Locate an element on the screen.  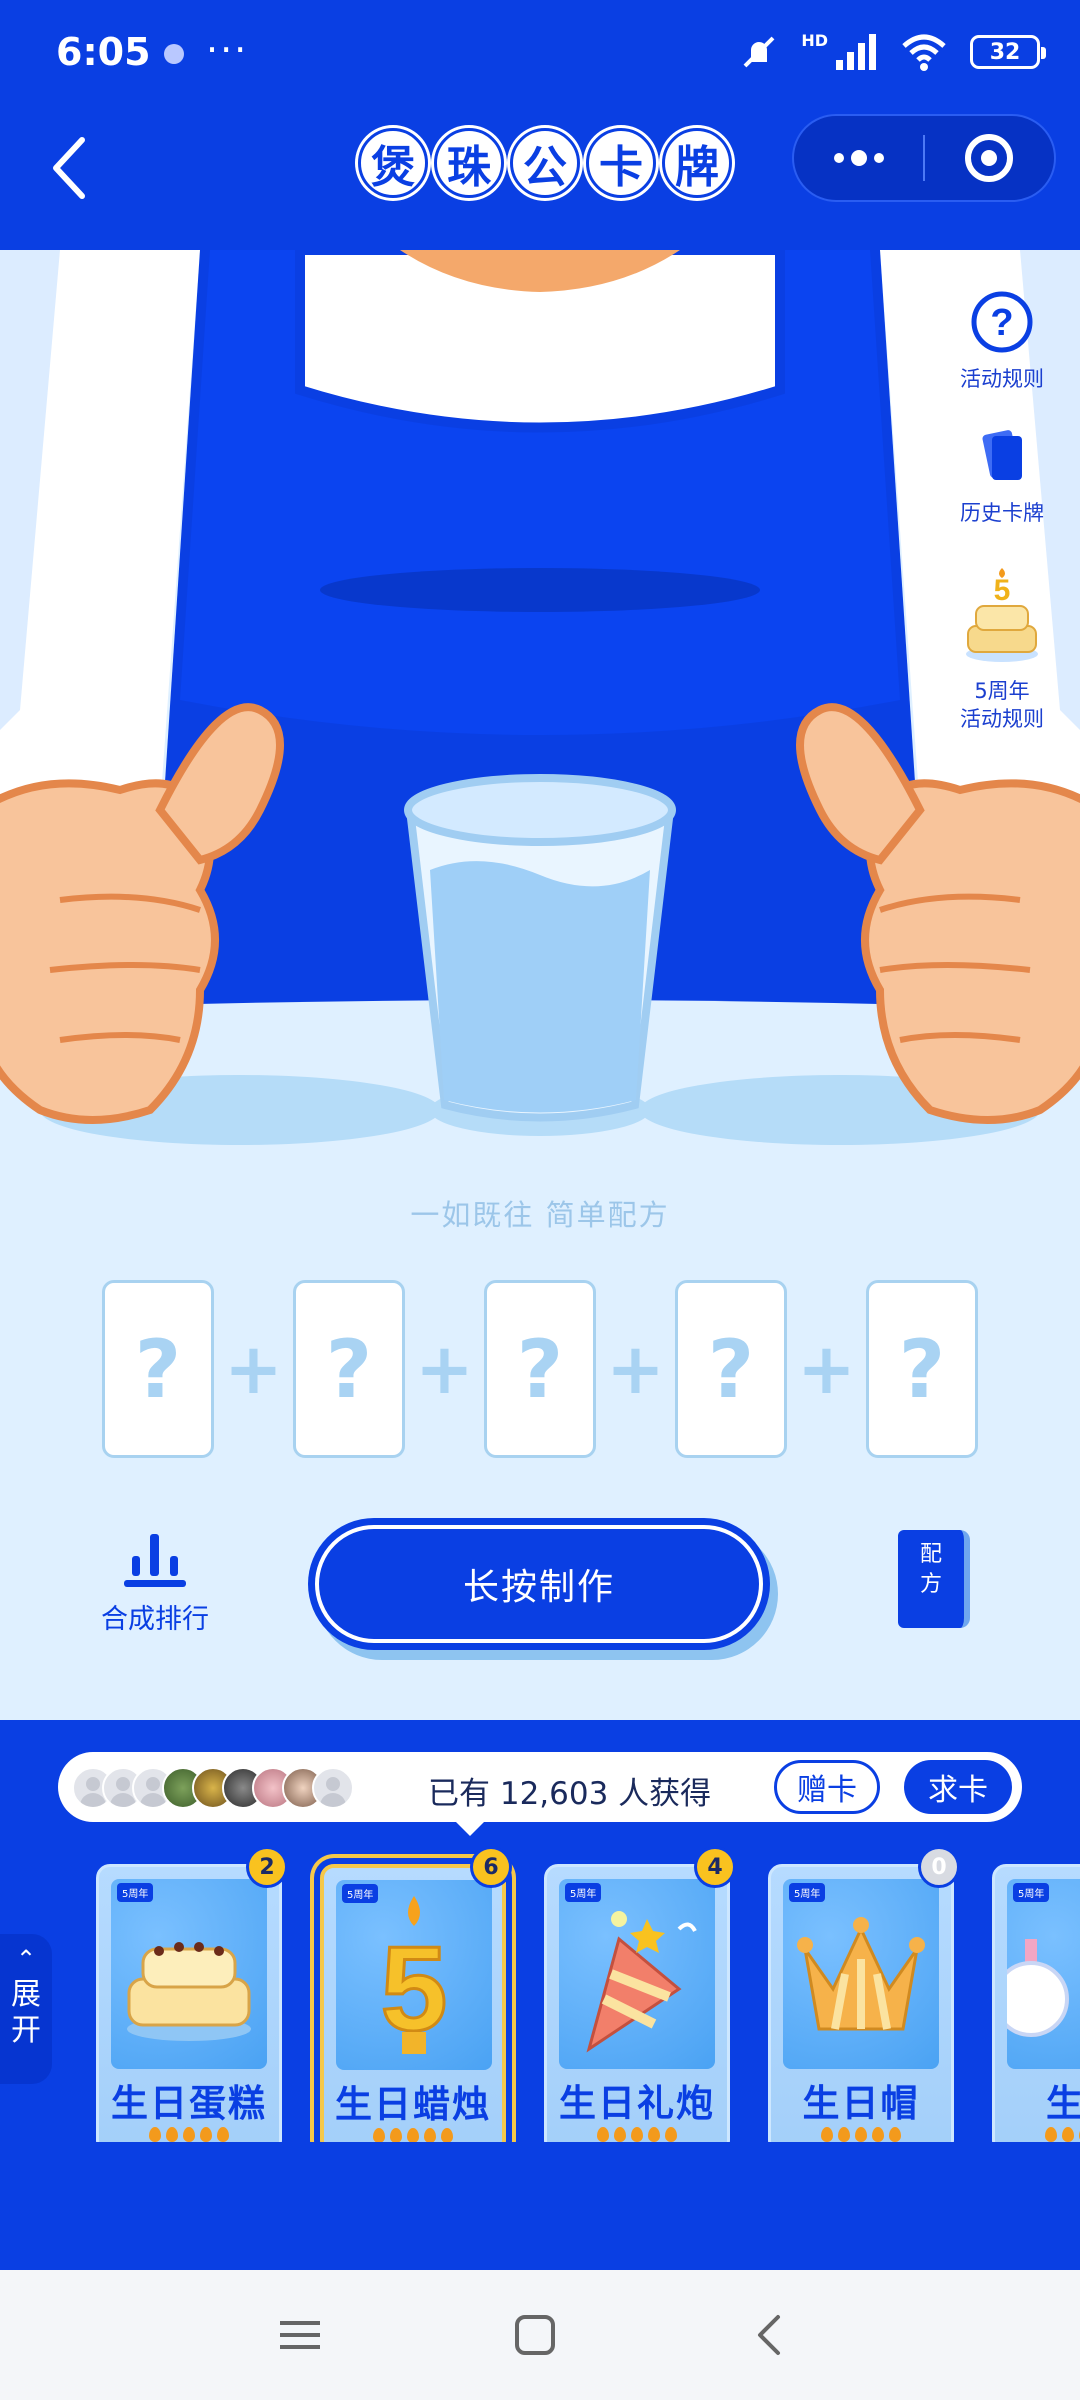
recipe-book-icon: 配 方 is located at coordinates (934, 1579).